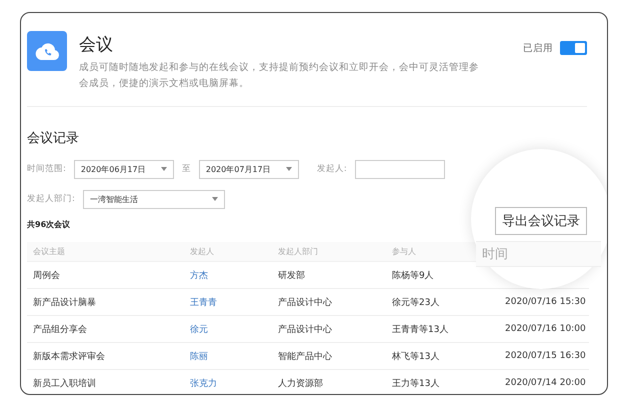 The image size is (620, 409). Describe the element at coordinates (416, 302) in the screenshot. I see `table-cell-text: 徐元等23人` at that location.